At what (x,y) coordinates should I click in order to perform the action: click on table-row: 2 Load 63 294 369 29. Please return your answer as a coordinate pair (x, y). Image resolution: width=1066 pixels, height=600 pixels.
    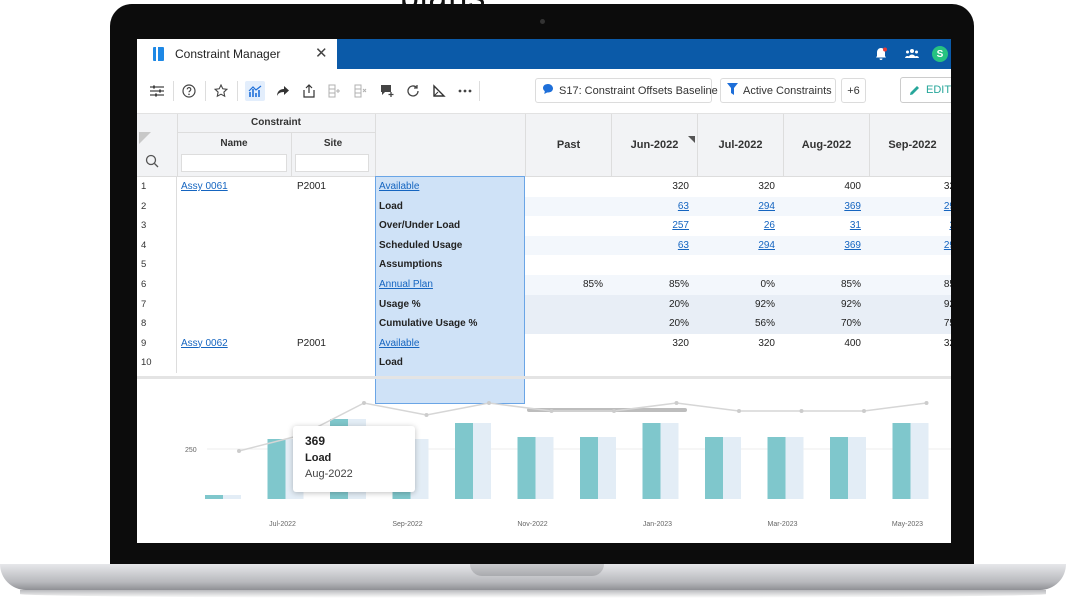
    Looking at the image, I should click on (544, 206).